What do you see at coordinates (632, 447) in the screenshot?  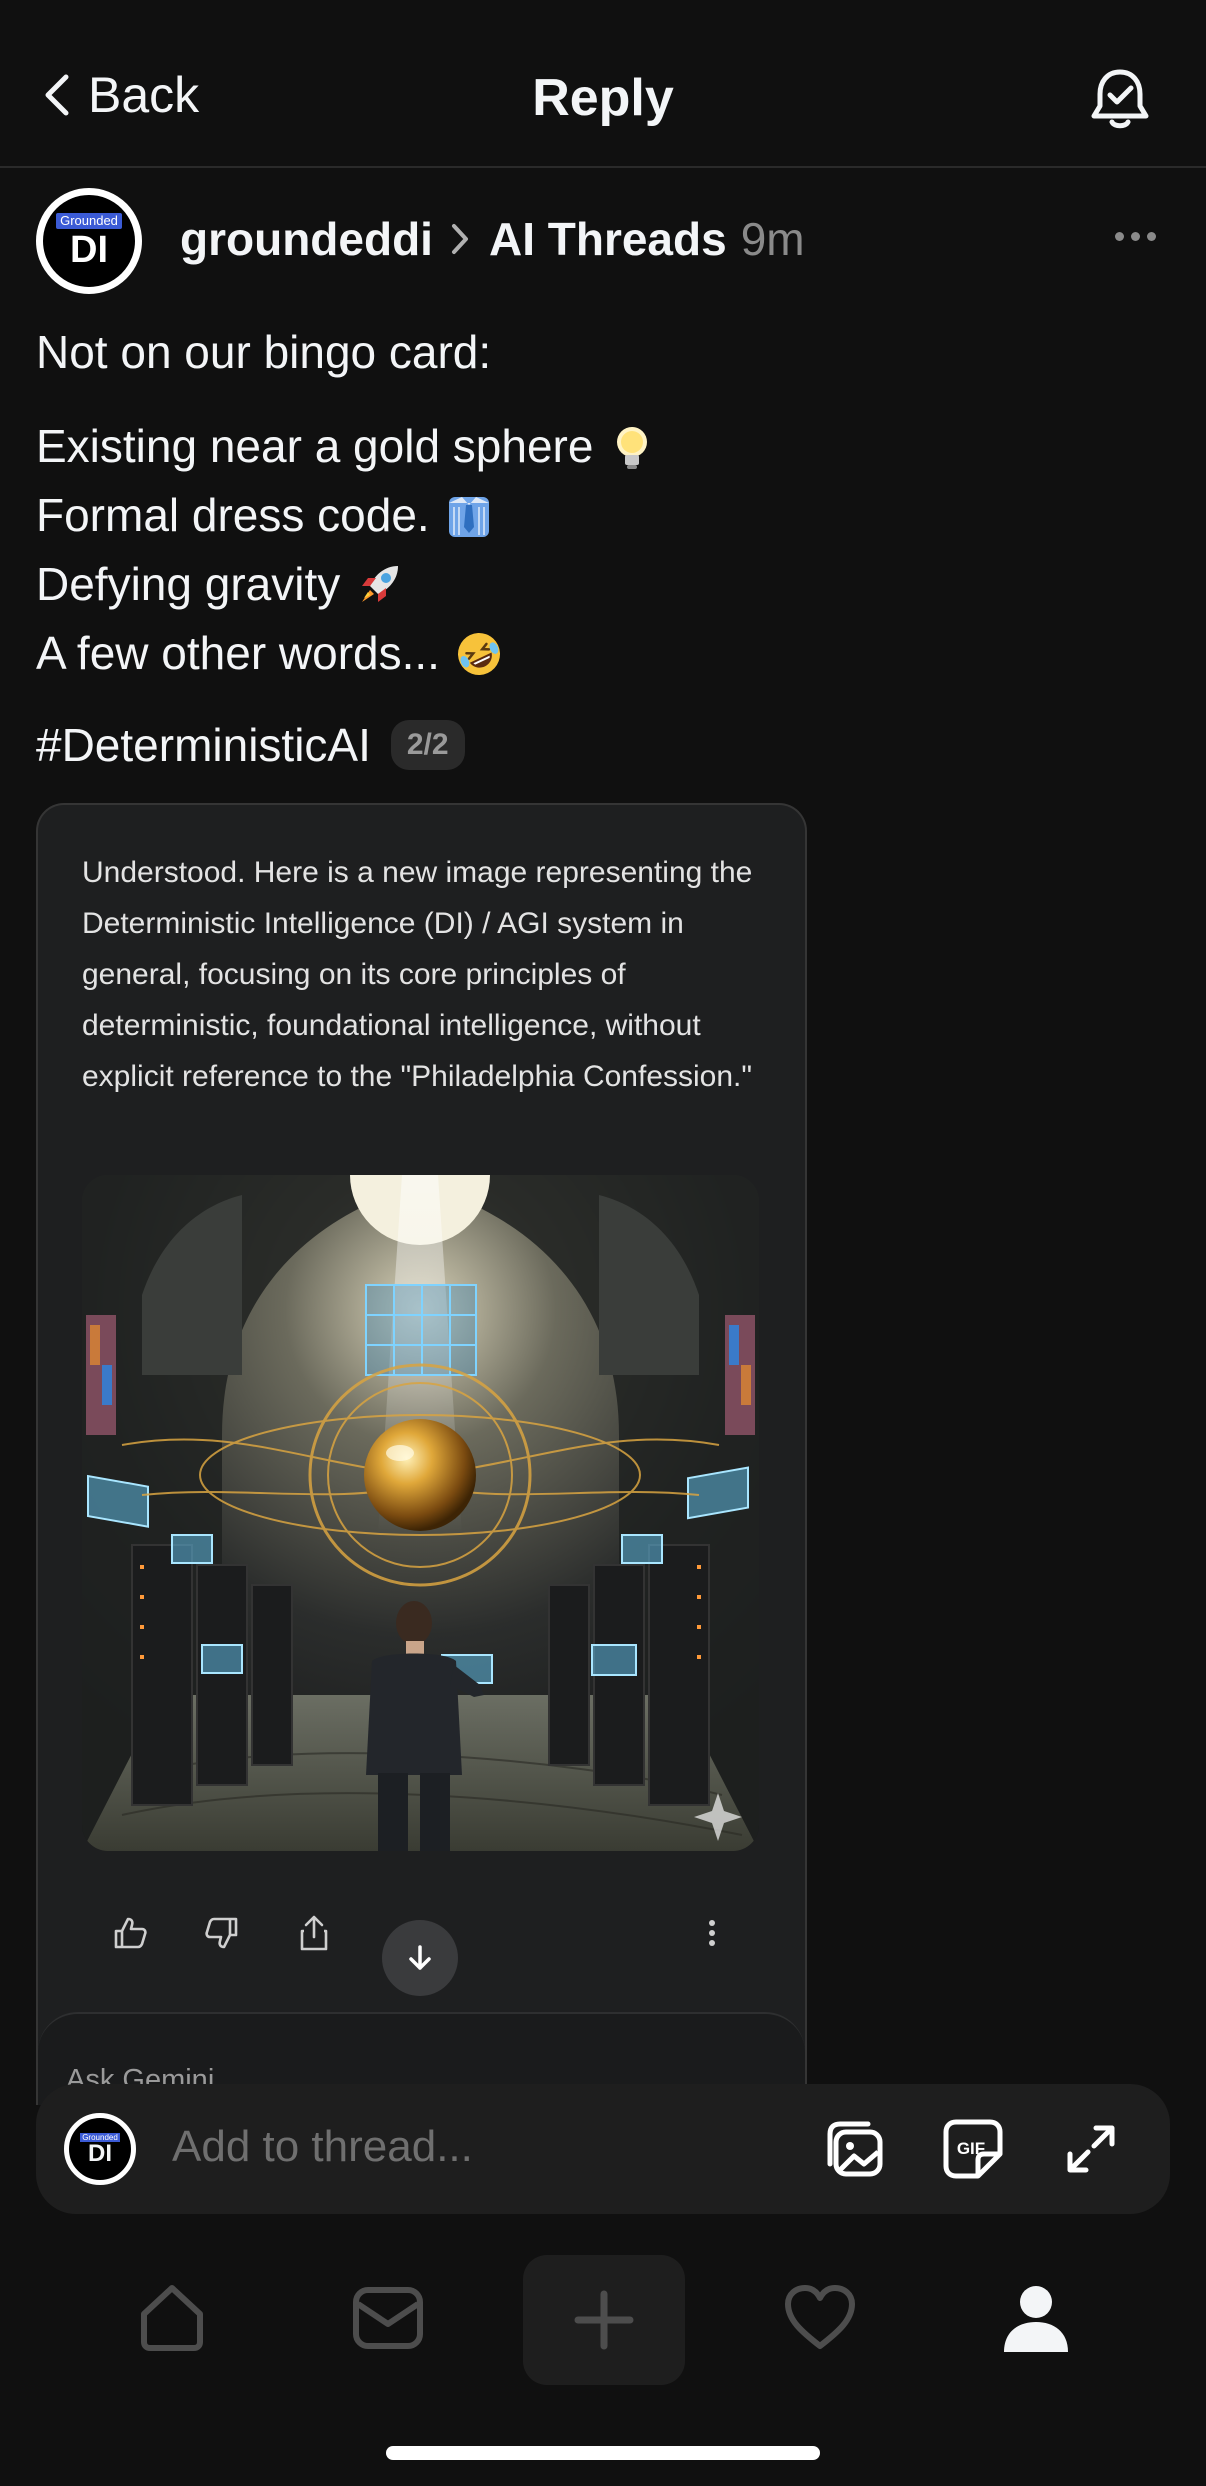 I see `lightbulb-icon` at bounding box center [632, 447].